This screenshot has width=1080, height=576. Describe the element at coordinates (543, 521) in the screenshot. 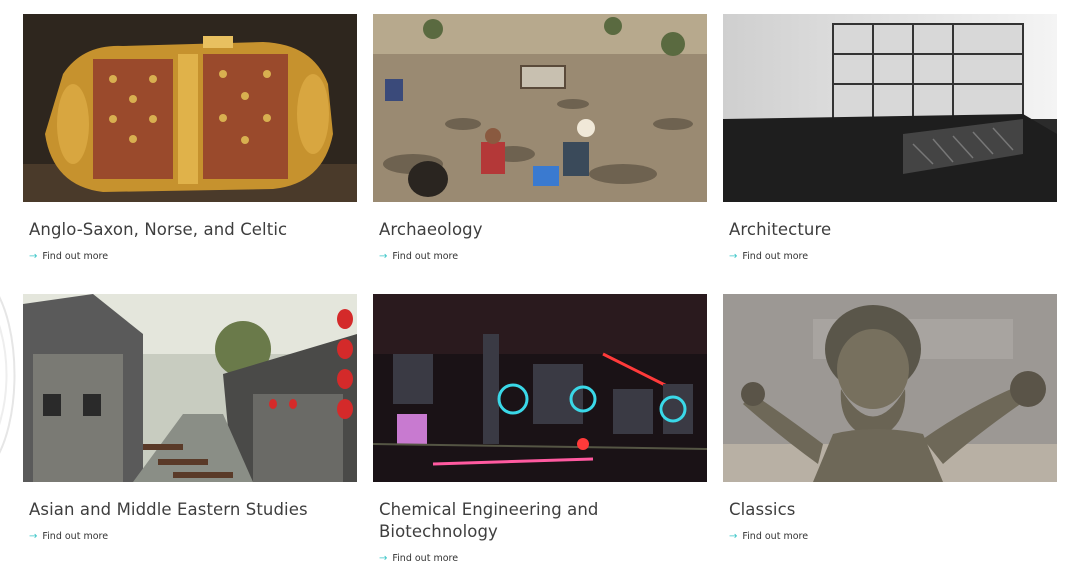

I see `card-title: Chemical Engineering and Biotechnology` at that location.